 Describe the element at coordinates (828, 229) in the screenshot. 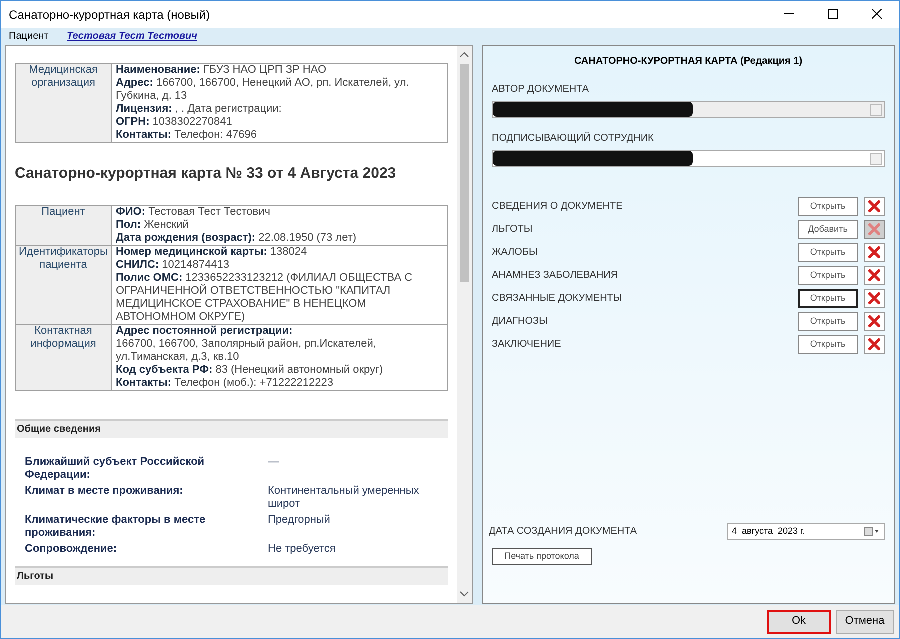

I see `section-button: Добавить` at that location.